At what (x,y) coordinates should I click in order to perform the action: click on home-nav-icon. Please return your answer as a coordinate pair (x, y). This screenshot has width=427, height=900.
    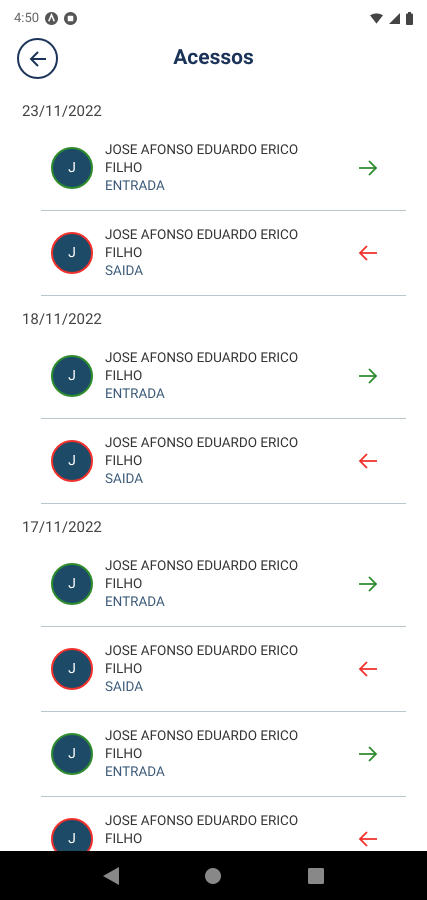
    Looking at the image, I should click on (213, 876).